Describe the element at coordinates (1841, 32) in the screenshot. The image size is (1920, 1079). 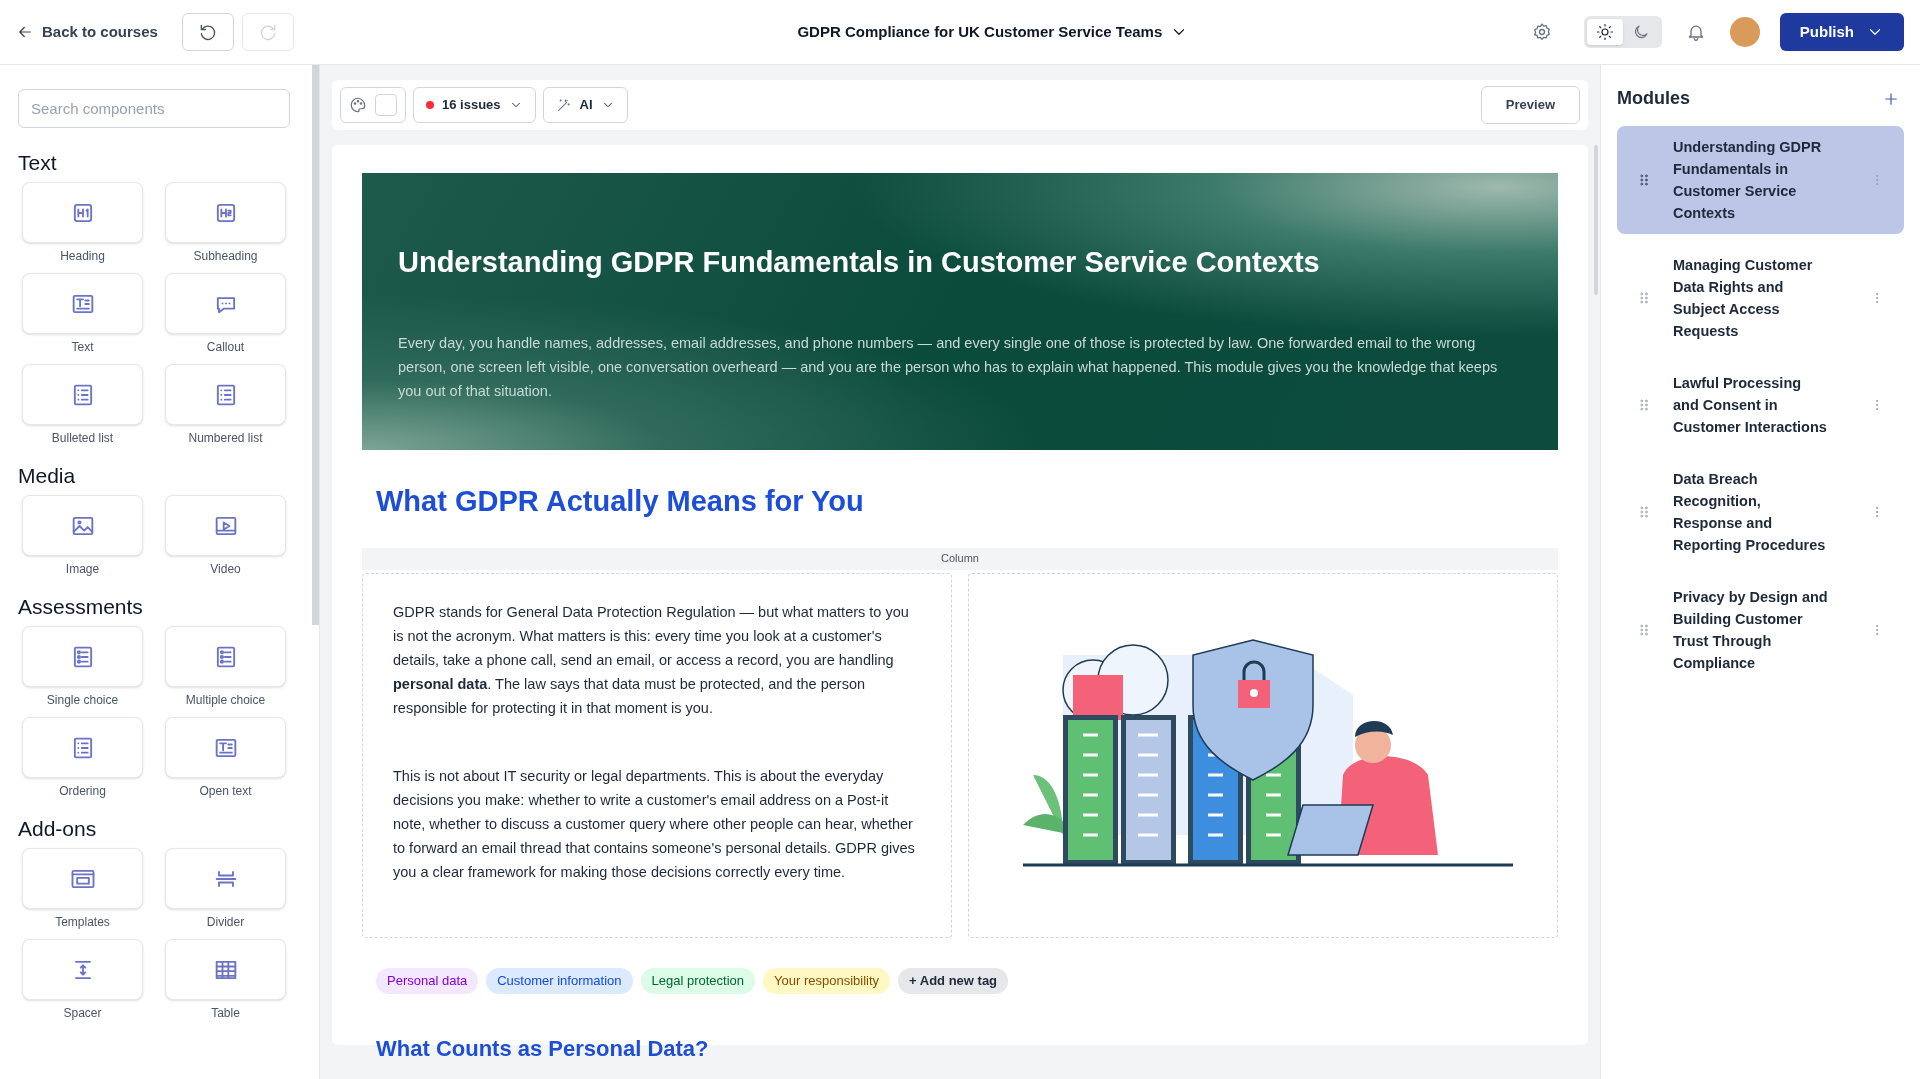
I see `publish-button: Publish` at that location.